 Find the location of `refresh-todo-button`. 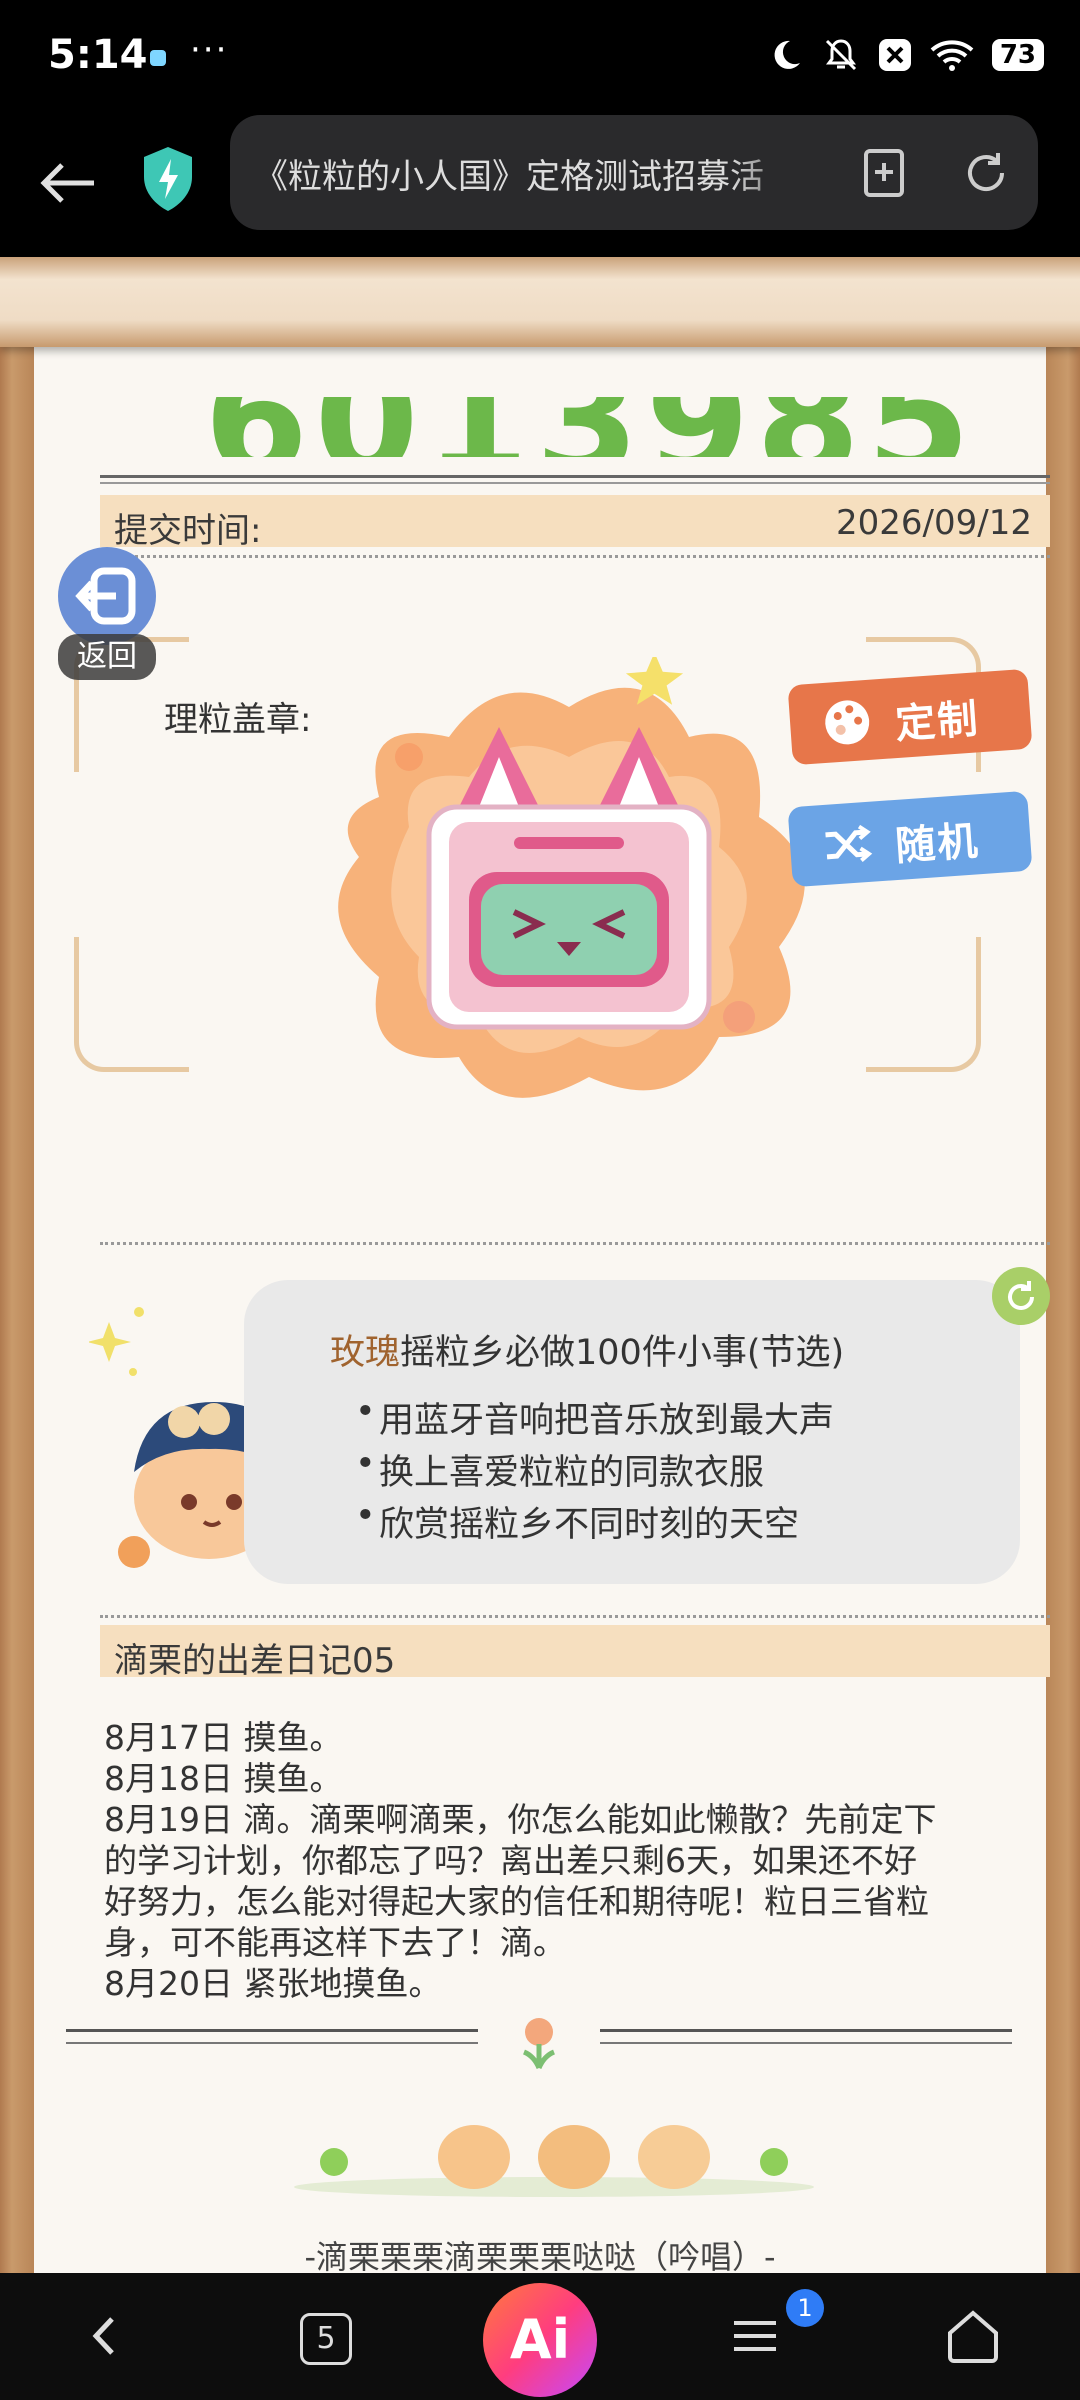

refresh-todo-button is located at coordinates (1021, 1296).